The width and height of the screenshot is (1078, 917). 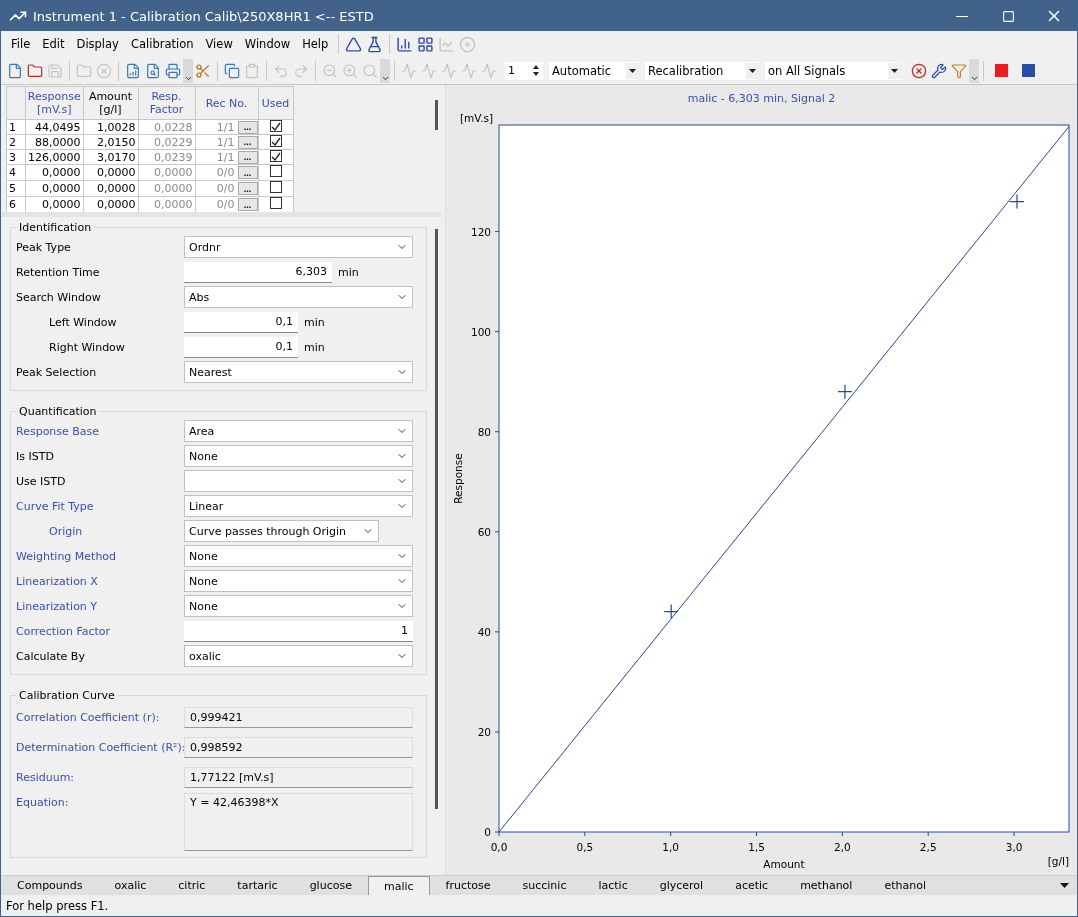 I want to click on field-label: Peak Selection, so click(x=57, y=372).